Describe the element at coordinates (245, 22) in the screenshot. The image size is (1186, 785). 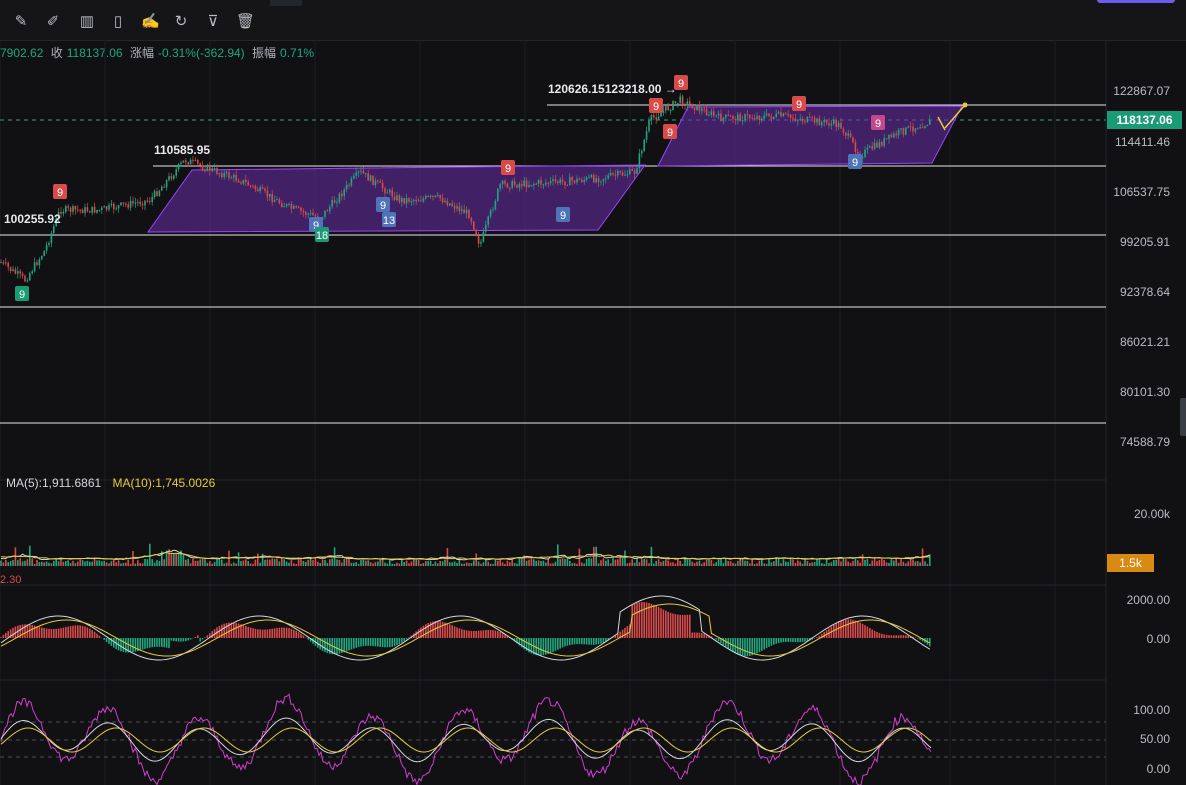
I see `trash-icon: 🗑` at that location.